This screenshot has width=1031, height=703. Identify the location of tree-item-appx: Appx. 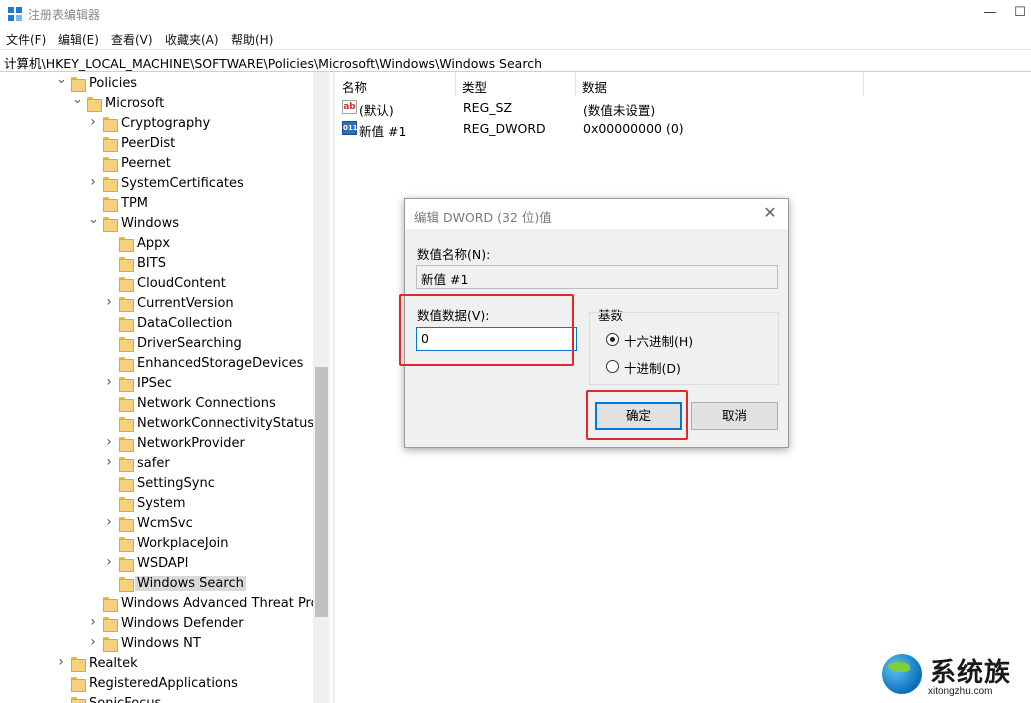
(165, 244).